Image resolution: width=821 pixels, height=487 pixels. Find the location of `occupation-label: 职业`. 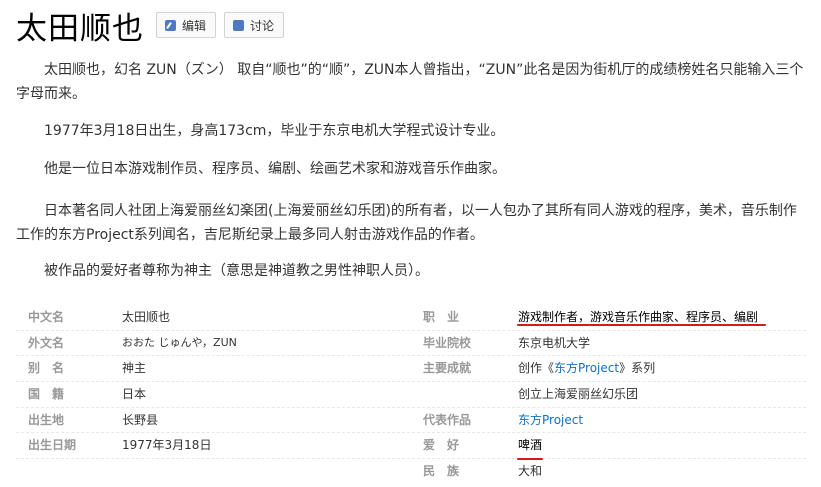

occupation-label: 职业 is located at coordinates (447, 317).